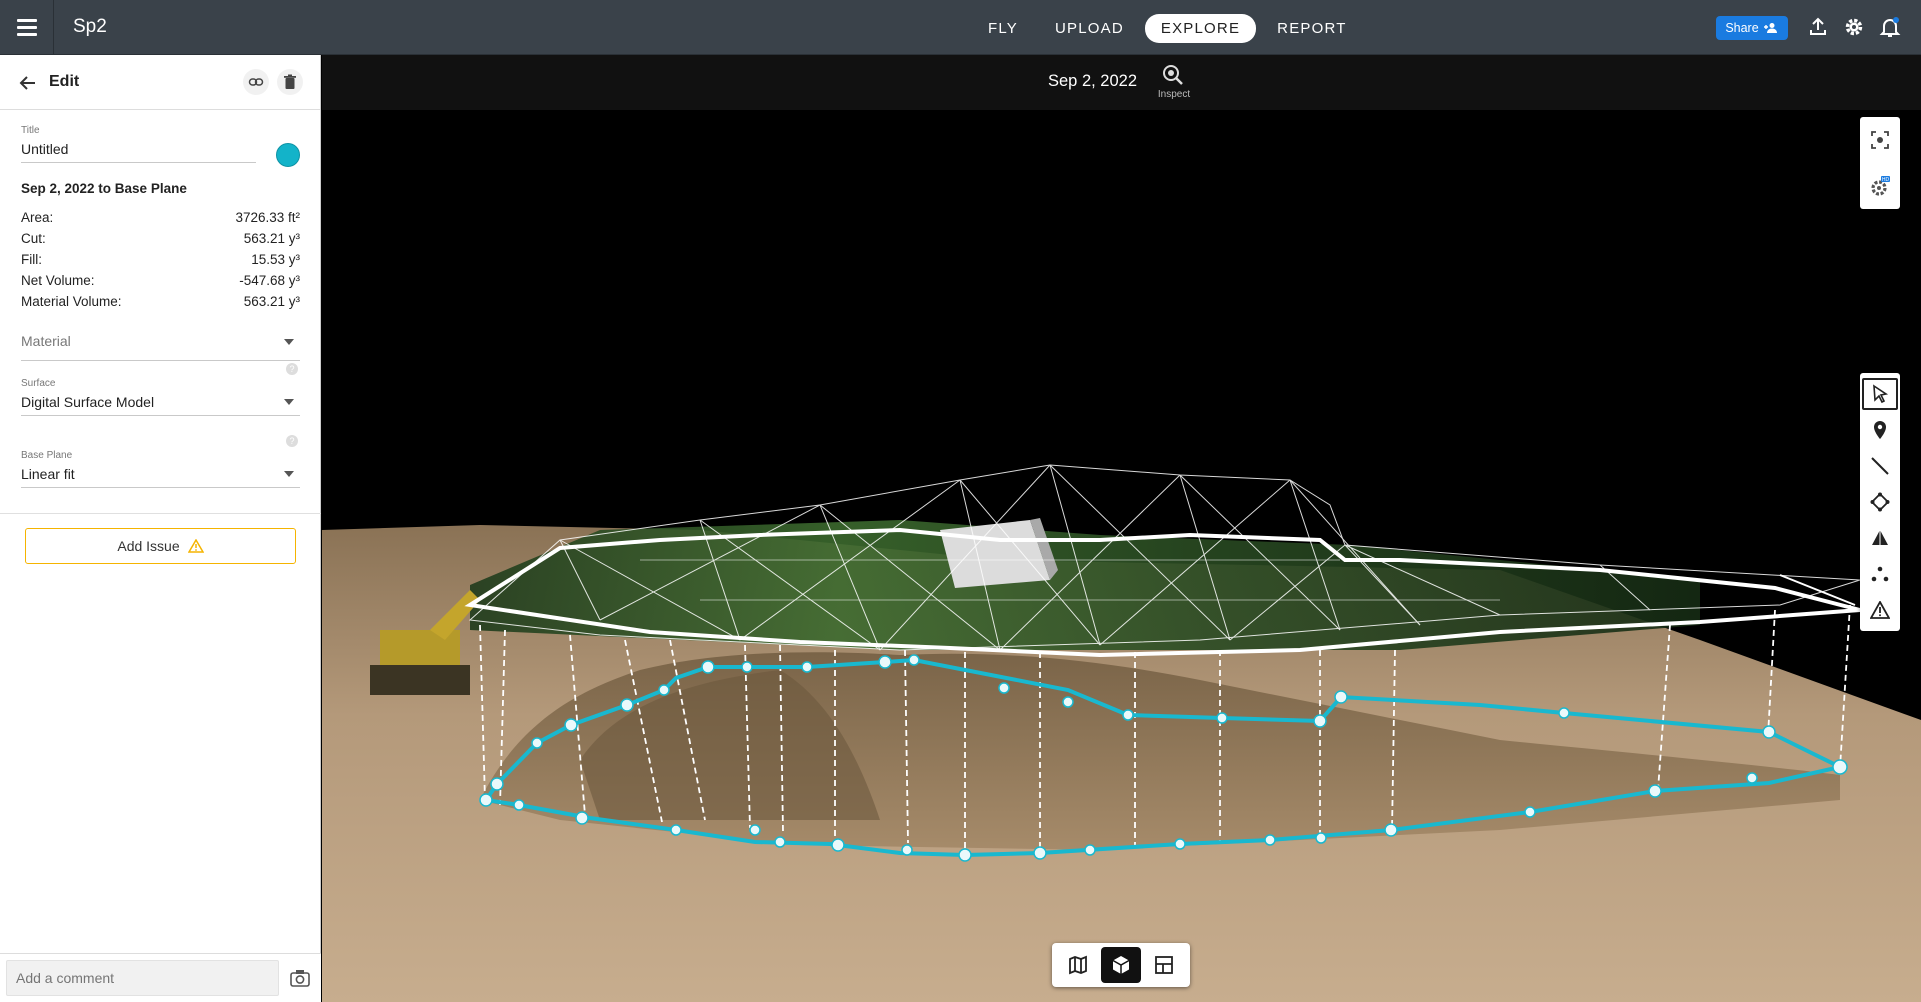 Image resolution: width=1921 pixels, height=1002 pixels. Describe the element at coordinates (44, 149) in the screenshot. I see `title-input: Untitled` at that location.